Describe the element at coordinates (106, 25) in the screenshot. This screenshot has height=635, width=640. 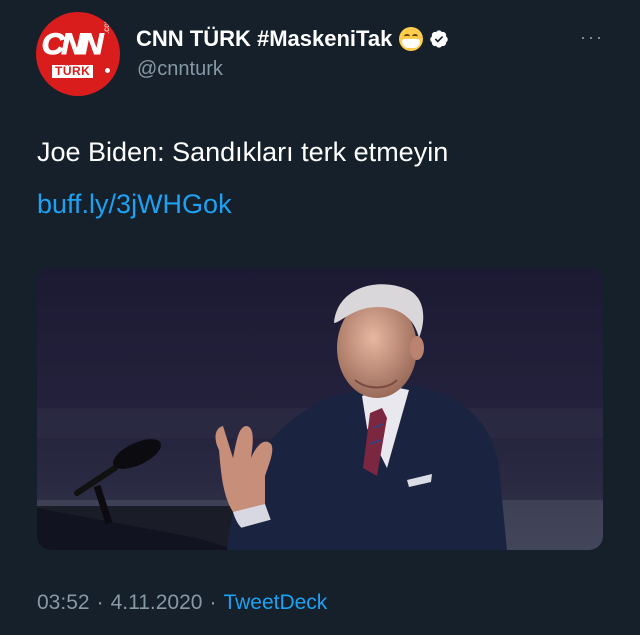
I see `avatar-logo-suffix: .com` at that location.